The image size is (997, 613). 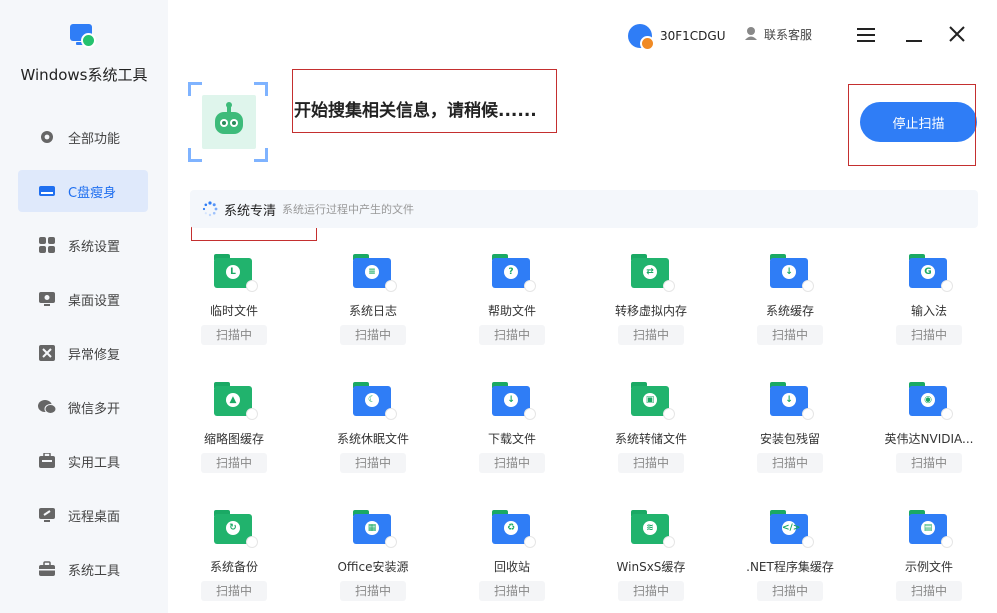 What do you see at coordinates (641, 37) in the screenshot?
I see `avatar` at bounding box center [641, 37].